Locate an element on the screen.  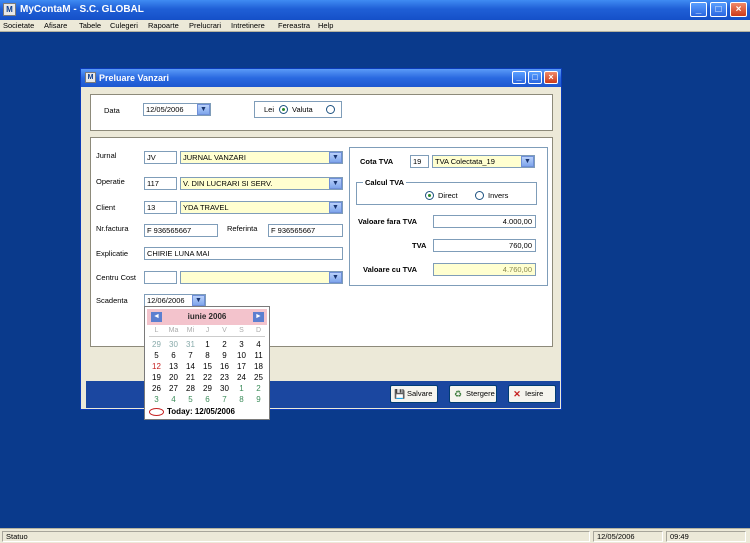
weekday-label: D is located at coordinates (258, 330).